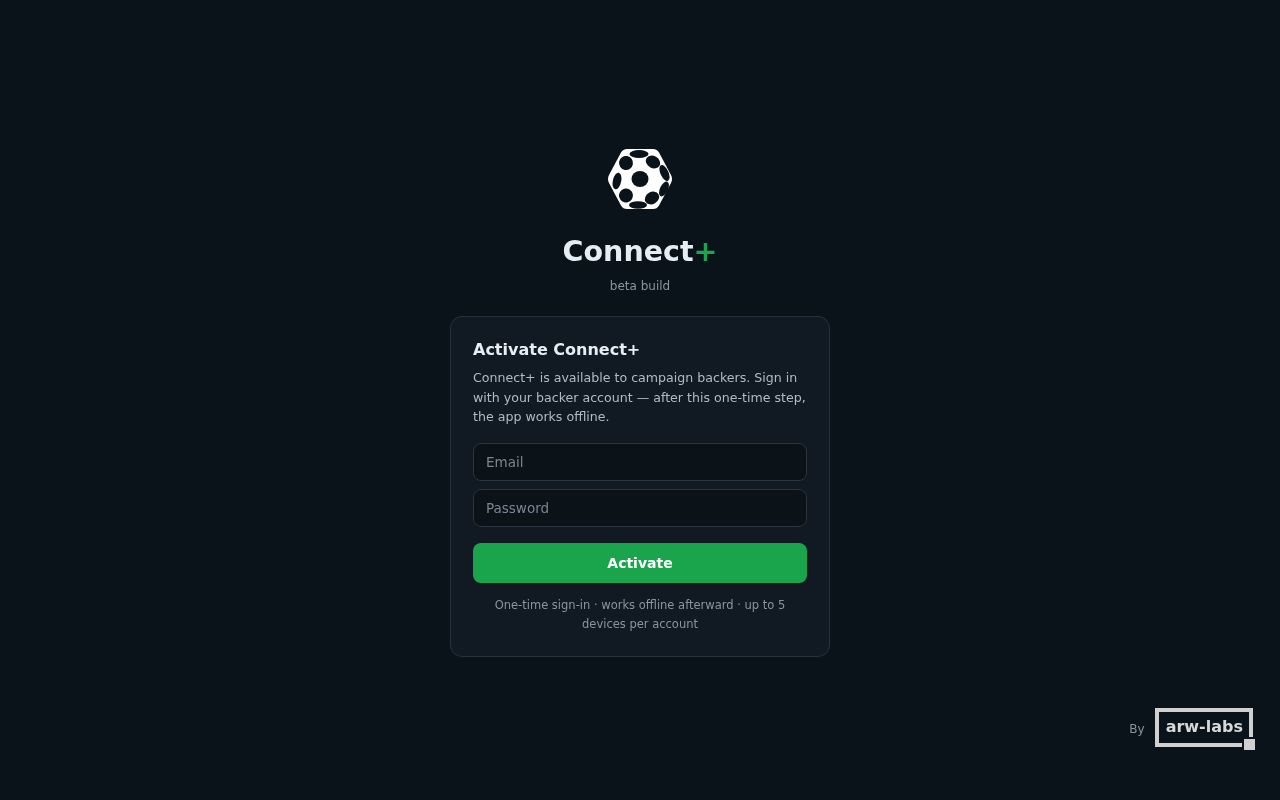 The width and height of the screenshot is (1280, 800). I want to click on maker-logo: arw-labs, so click(1204, 729).